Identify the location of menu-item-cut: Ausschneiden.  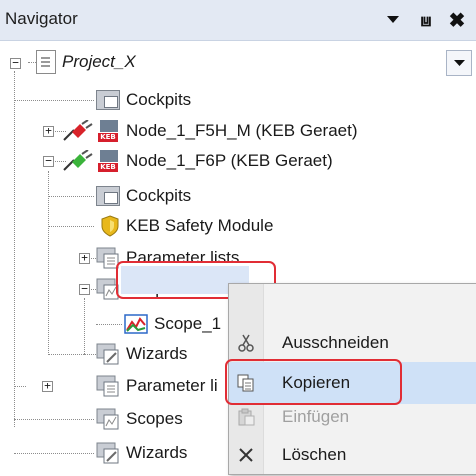
(352, 343).